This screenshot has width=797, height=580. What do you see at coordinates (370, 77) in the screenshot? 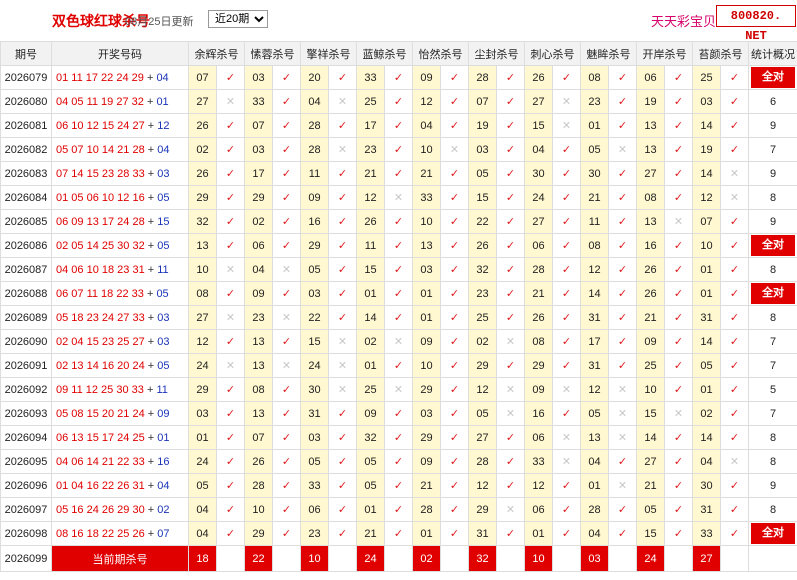
I see `kill-number: 33` at bounding box center [370, 77].